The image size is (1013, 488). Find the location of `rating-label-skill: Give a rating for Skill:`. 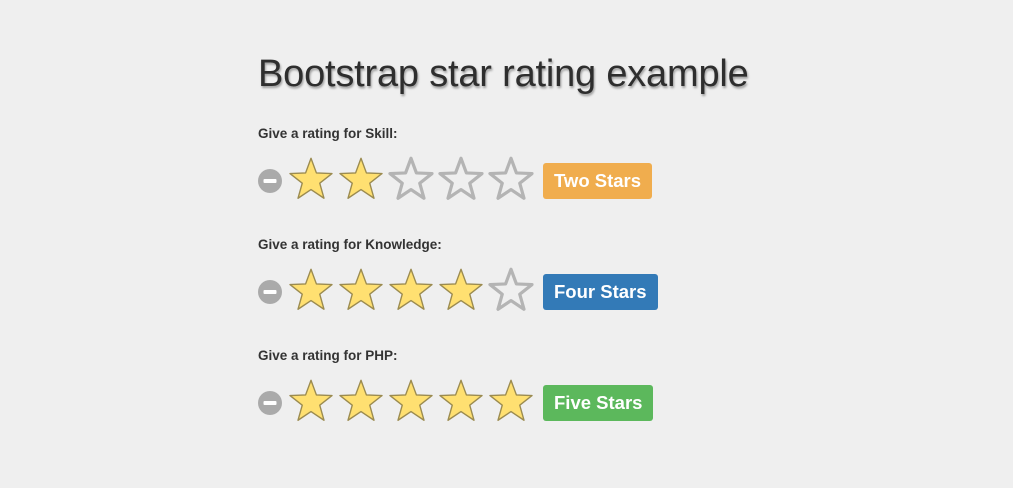

rating-label-skill: Give a rating for Skill: is located at coordinates (328, 133).